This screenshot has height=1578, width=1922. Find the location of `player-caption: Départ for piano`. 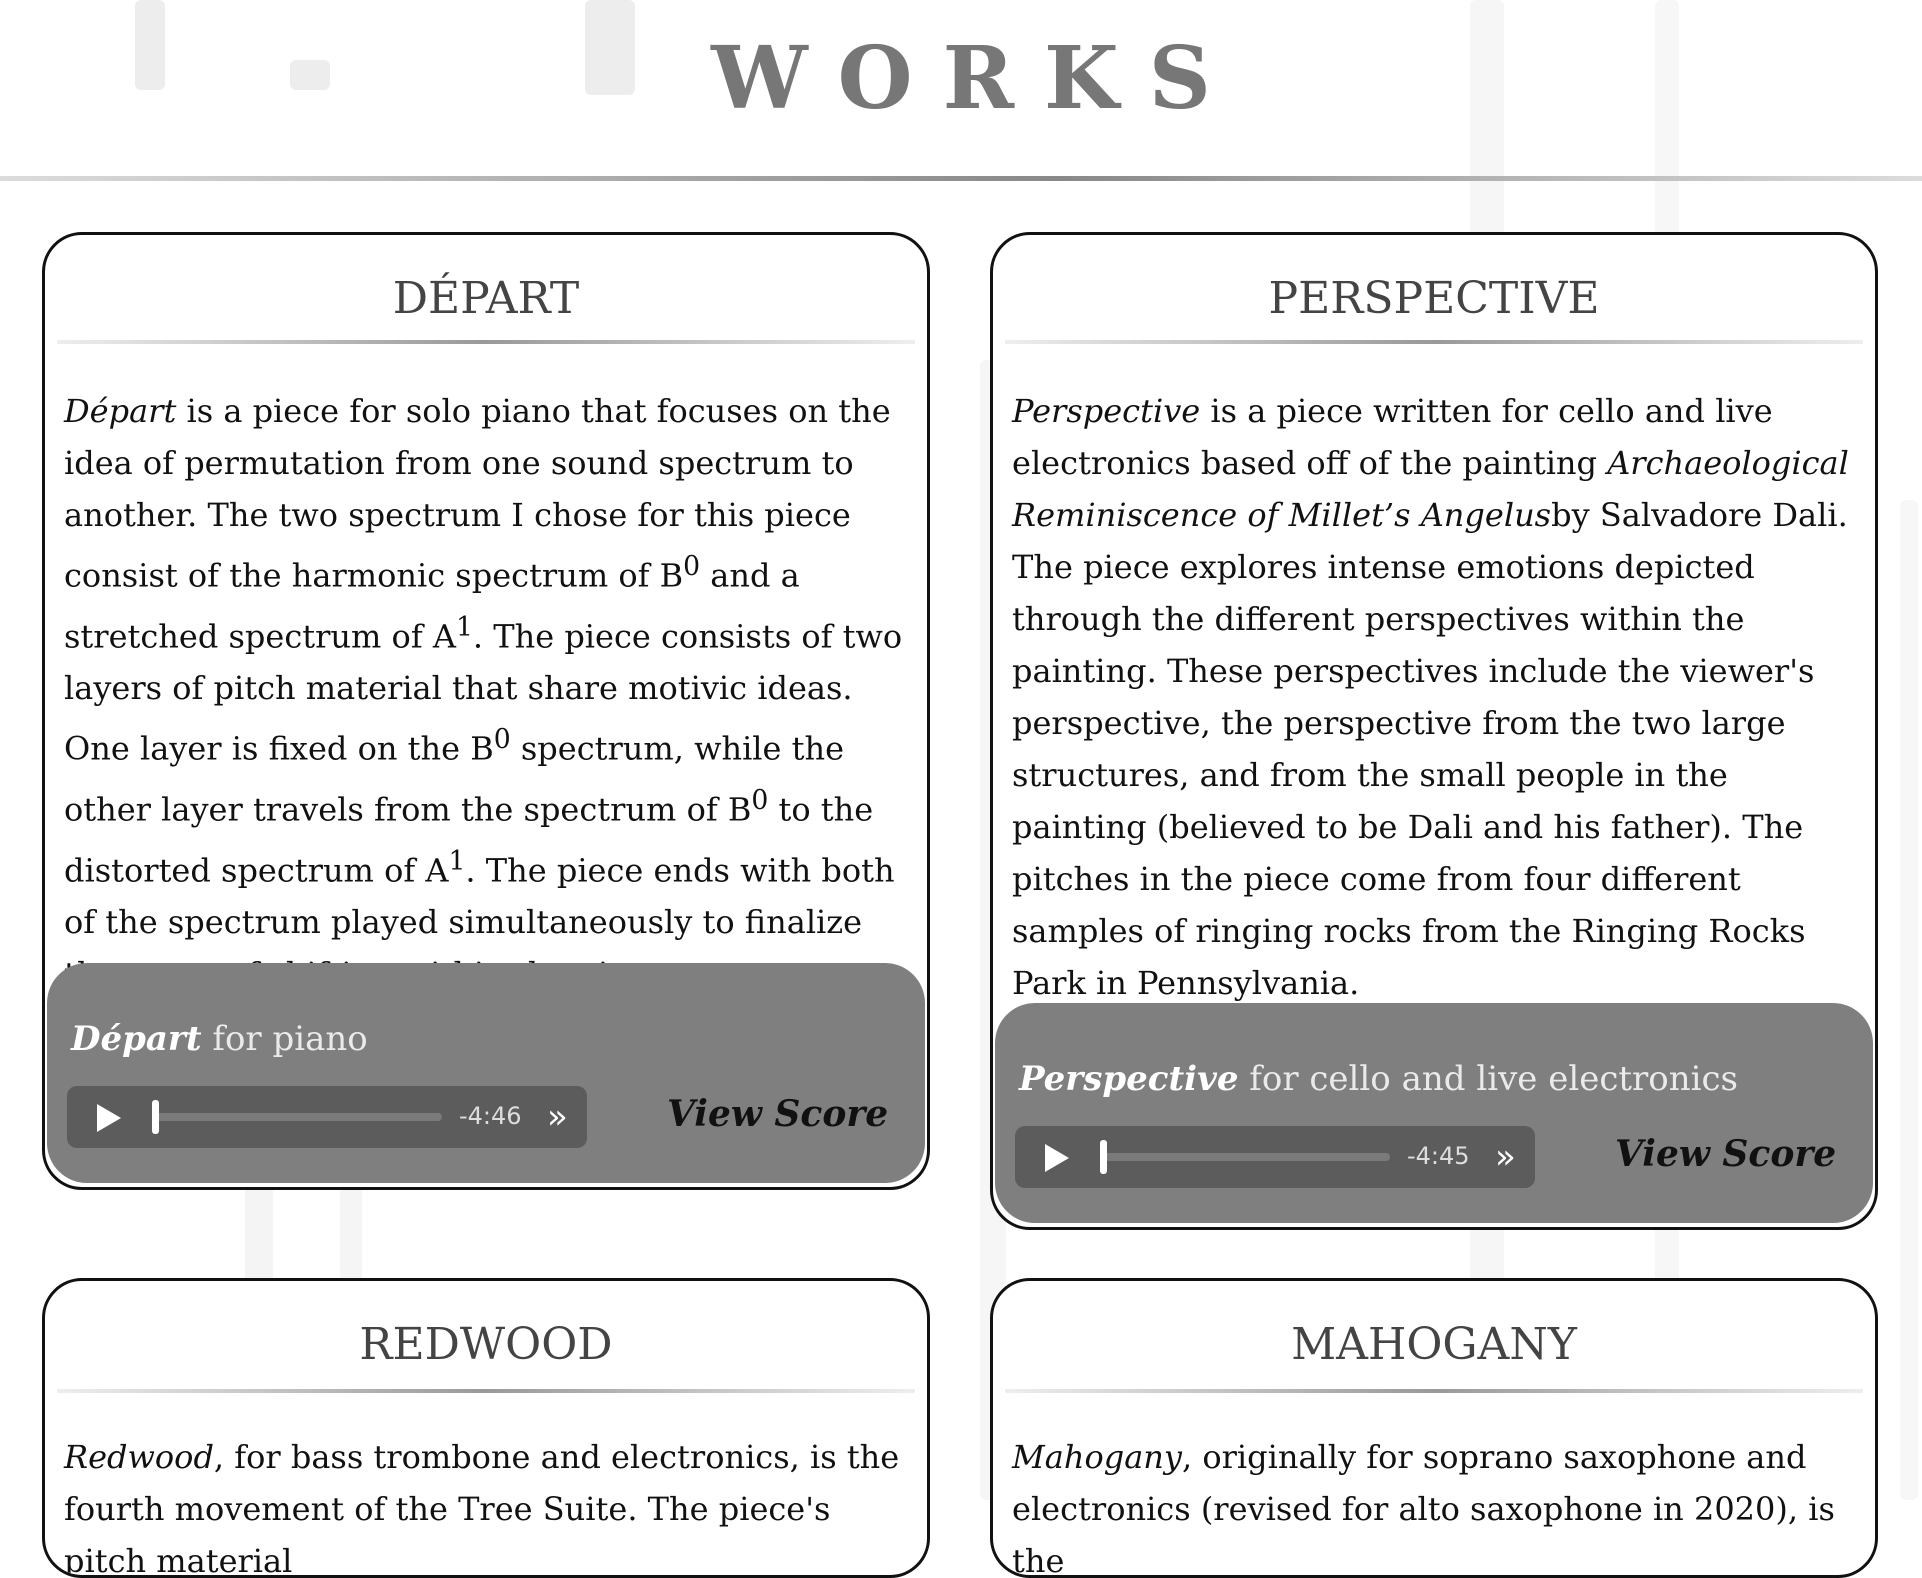

player-caption: Départ for piano is located at coordinates (219, 1039).